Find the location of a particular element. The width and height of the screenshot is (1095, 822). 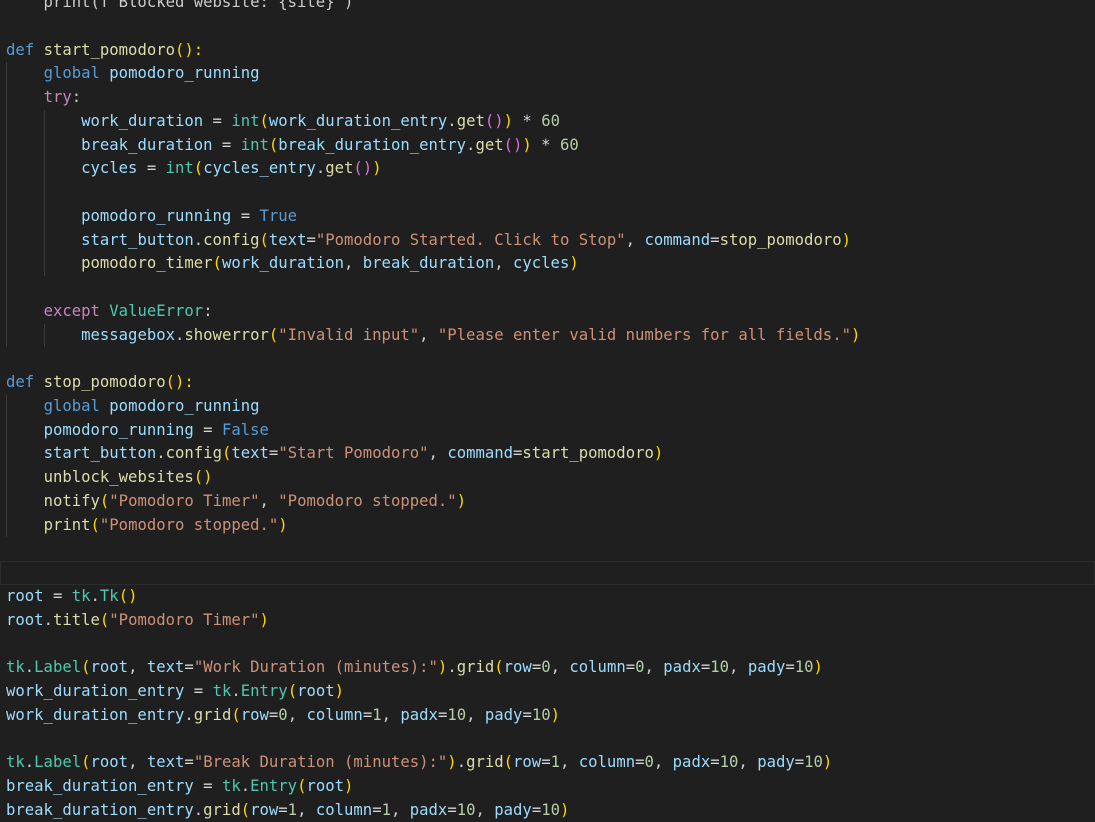

code-token: tk is located at coordinates (81, 596).